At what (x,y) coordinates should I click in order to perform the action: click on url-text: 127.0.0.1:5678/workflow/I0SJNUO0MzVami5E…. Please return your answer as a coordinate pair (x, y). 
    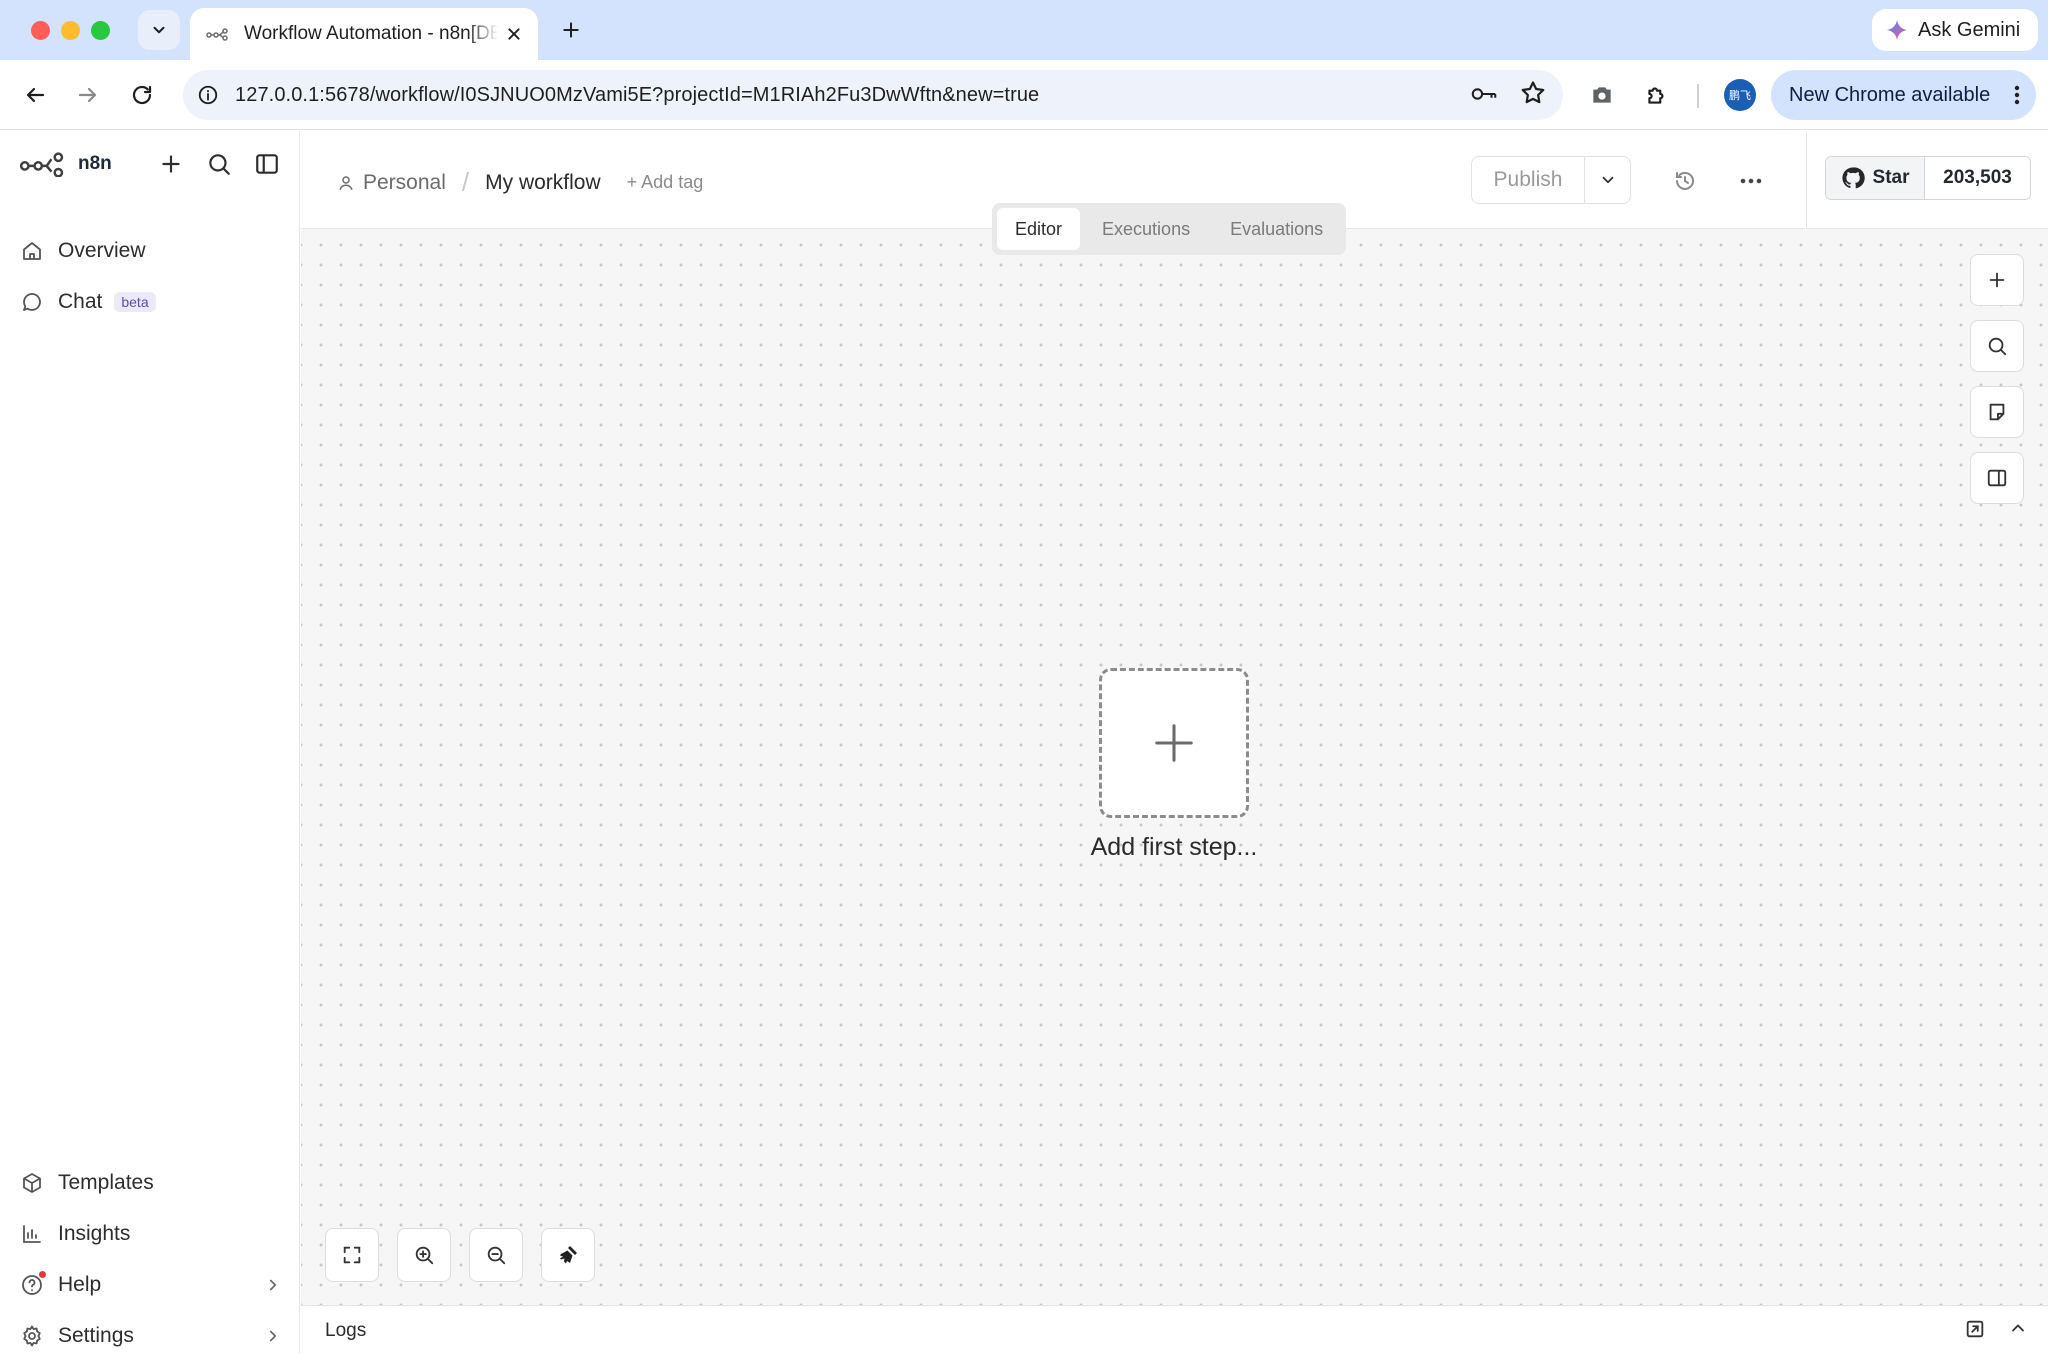
    Looking at the image, I should click on (637, 94).